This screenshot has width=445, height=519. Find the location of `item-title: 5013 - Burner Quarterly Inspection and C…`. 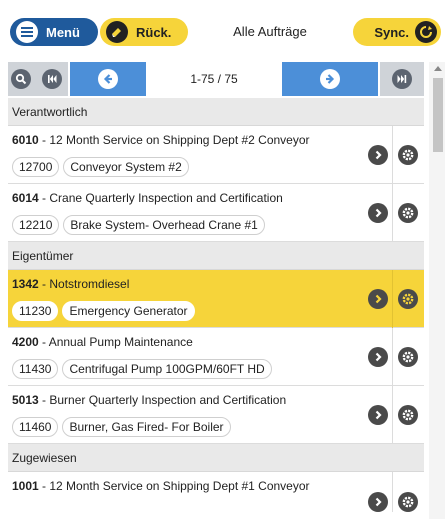

item-title: 5013 - Burner Quarterly Inspection and C… is located at coordinates (188, 400).